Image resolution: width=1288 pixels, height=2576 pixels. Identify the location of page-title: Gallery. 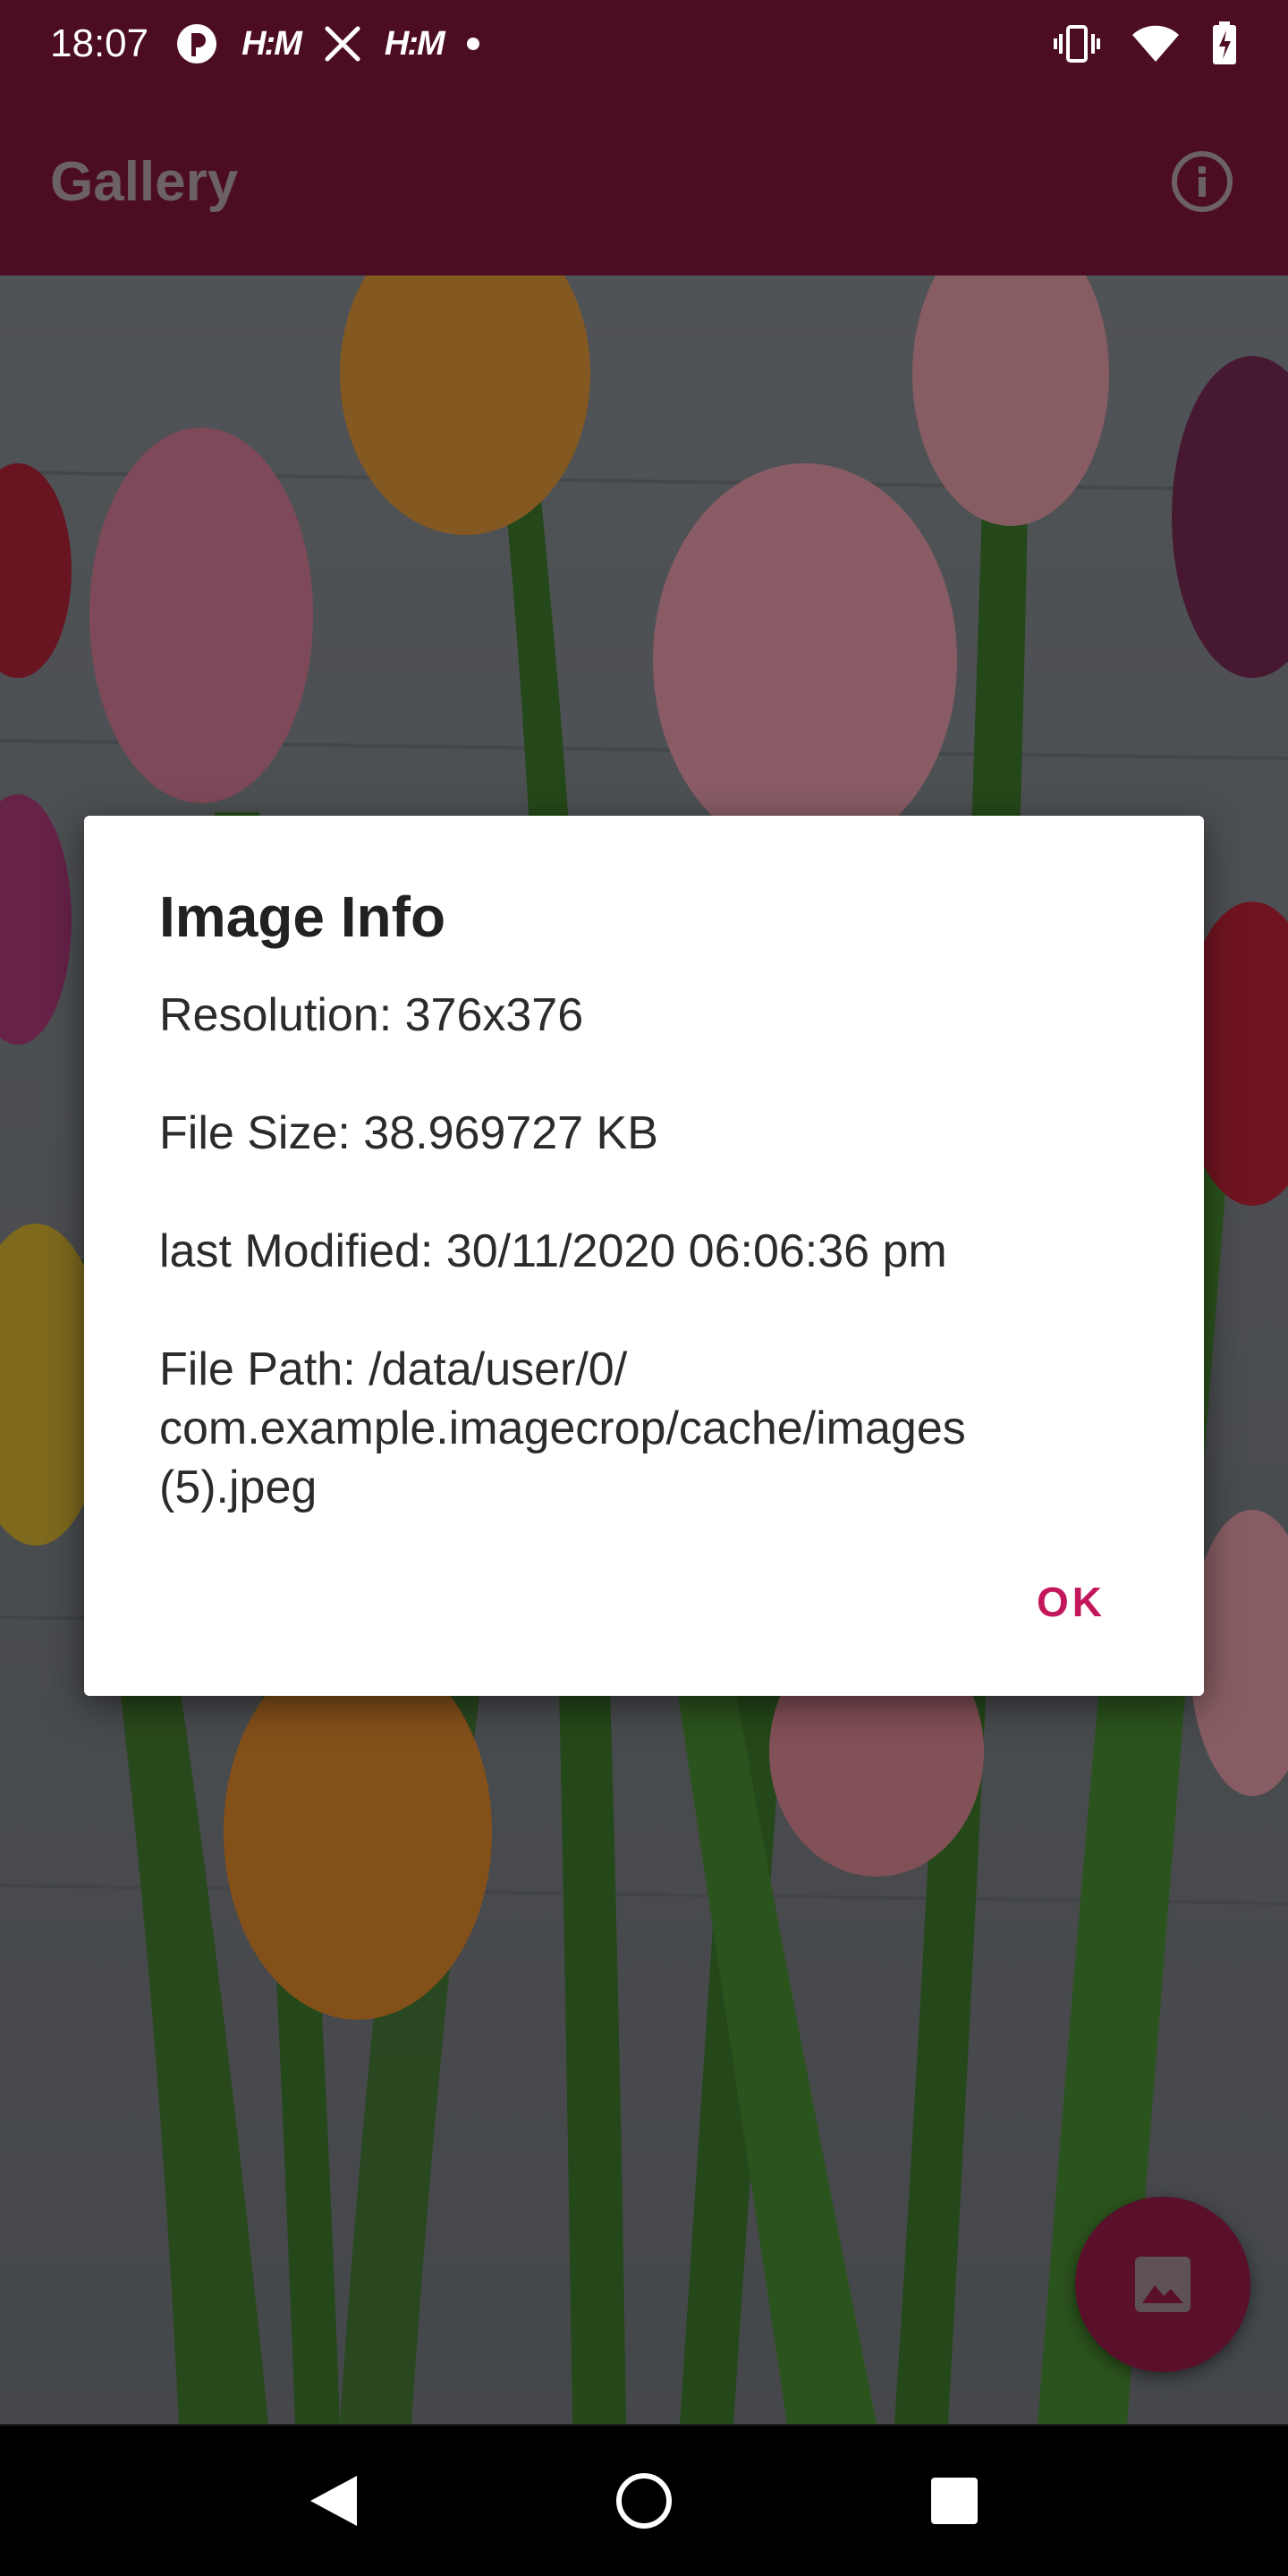
(144, 181).